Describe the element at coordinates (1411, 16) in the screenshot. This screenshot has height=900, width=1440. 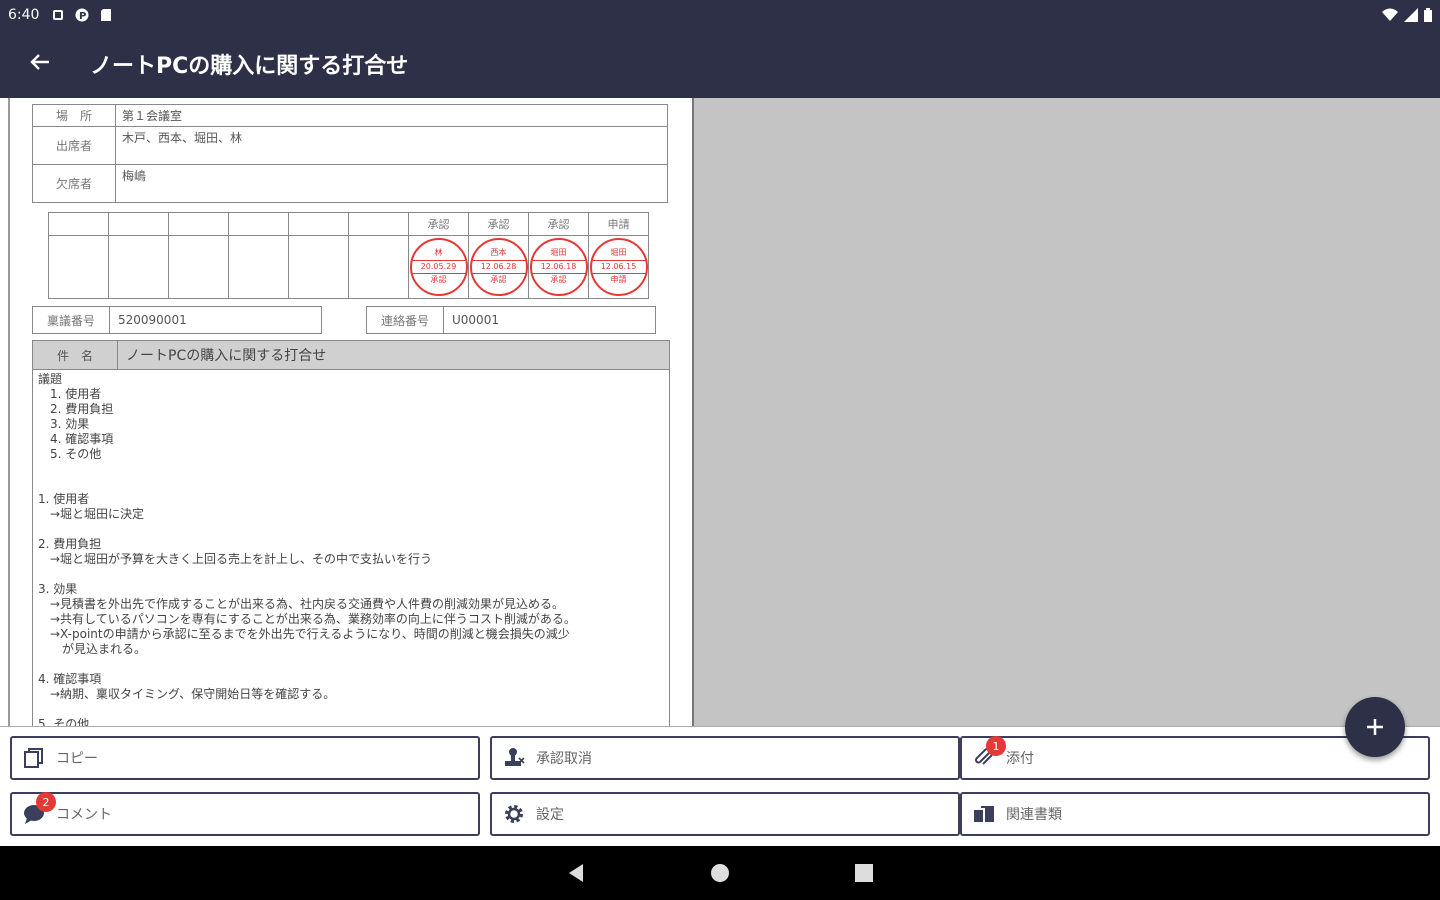
I see `signal-icon` at that location.